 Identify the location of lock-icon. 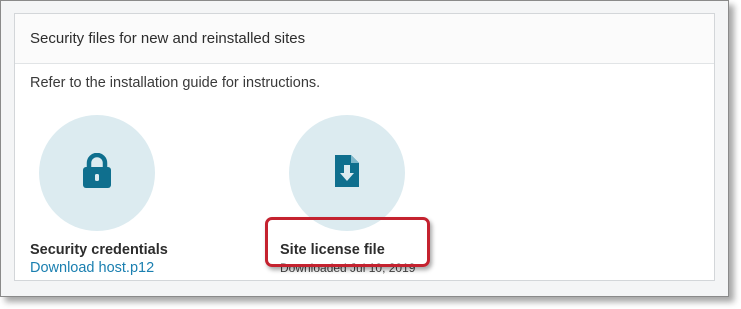
(97, 173).